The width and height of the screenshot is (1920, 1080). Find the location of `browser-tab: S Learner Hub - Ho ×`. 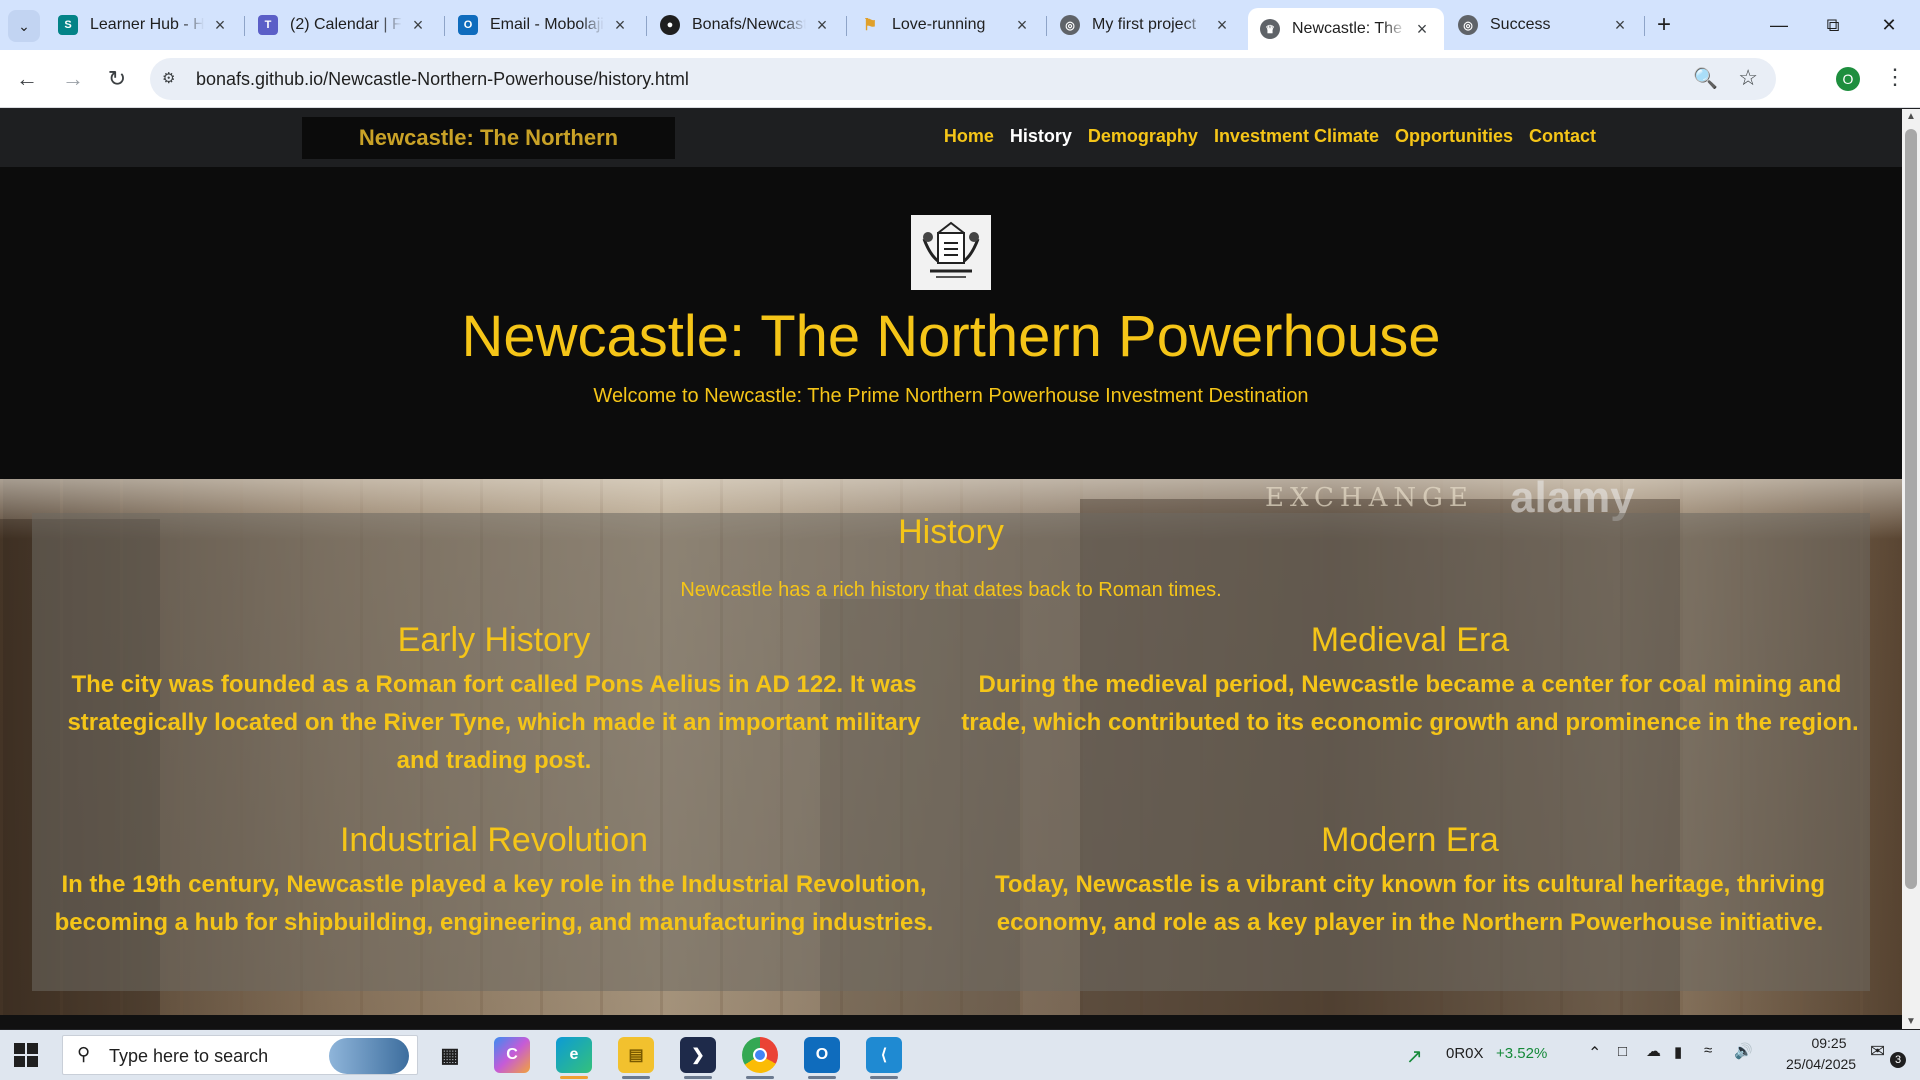

browser-tab: S Learner Hub - Ho × is located at coordinates (144, 25).